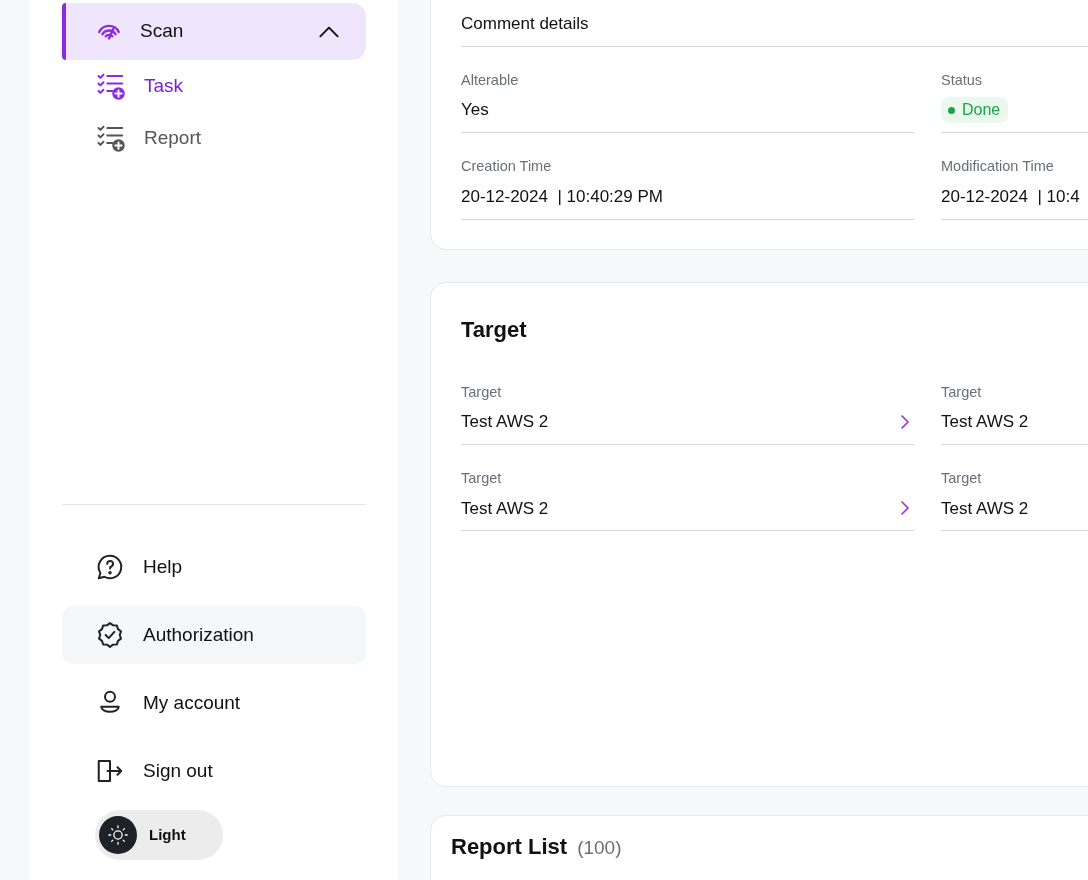 Image resolution: width=1088 pixels, height=880 pixels. What do you see at coordinates (159, 835) in the screenshot?
I see `theme-toggle: Light` at bounding box center [159, 835].